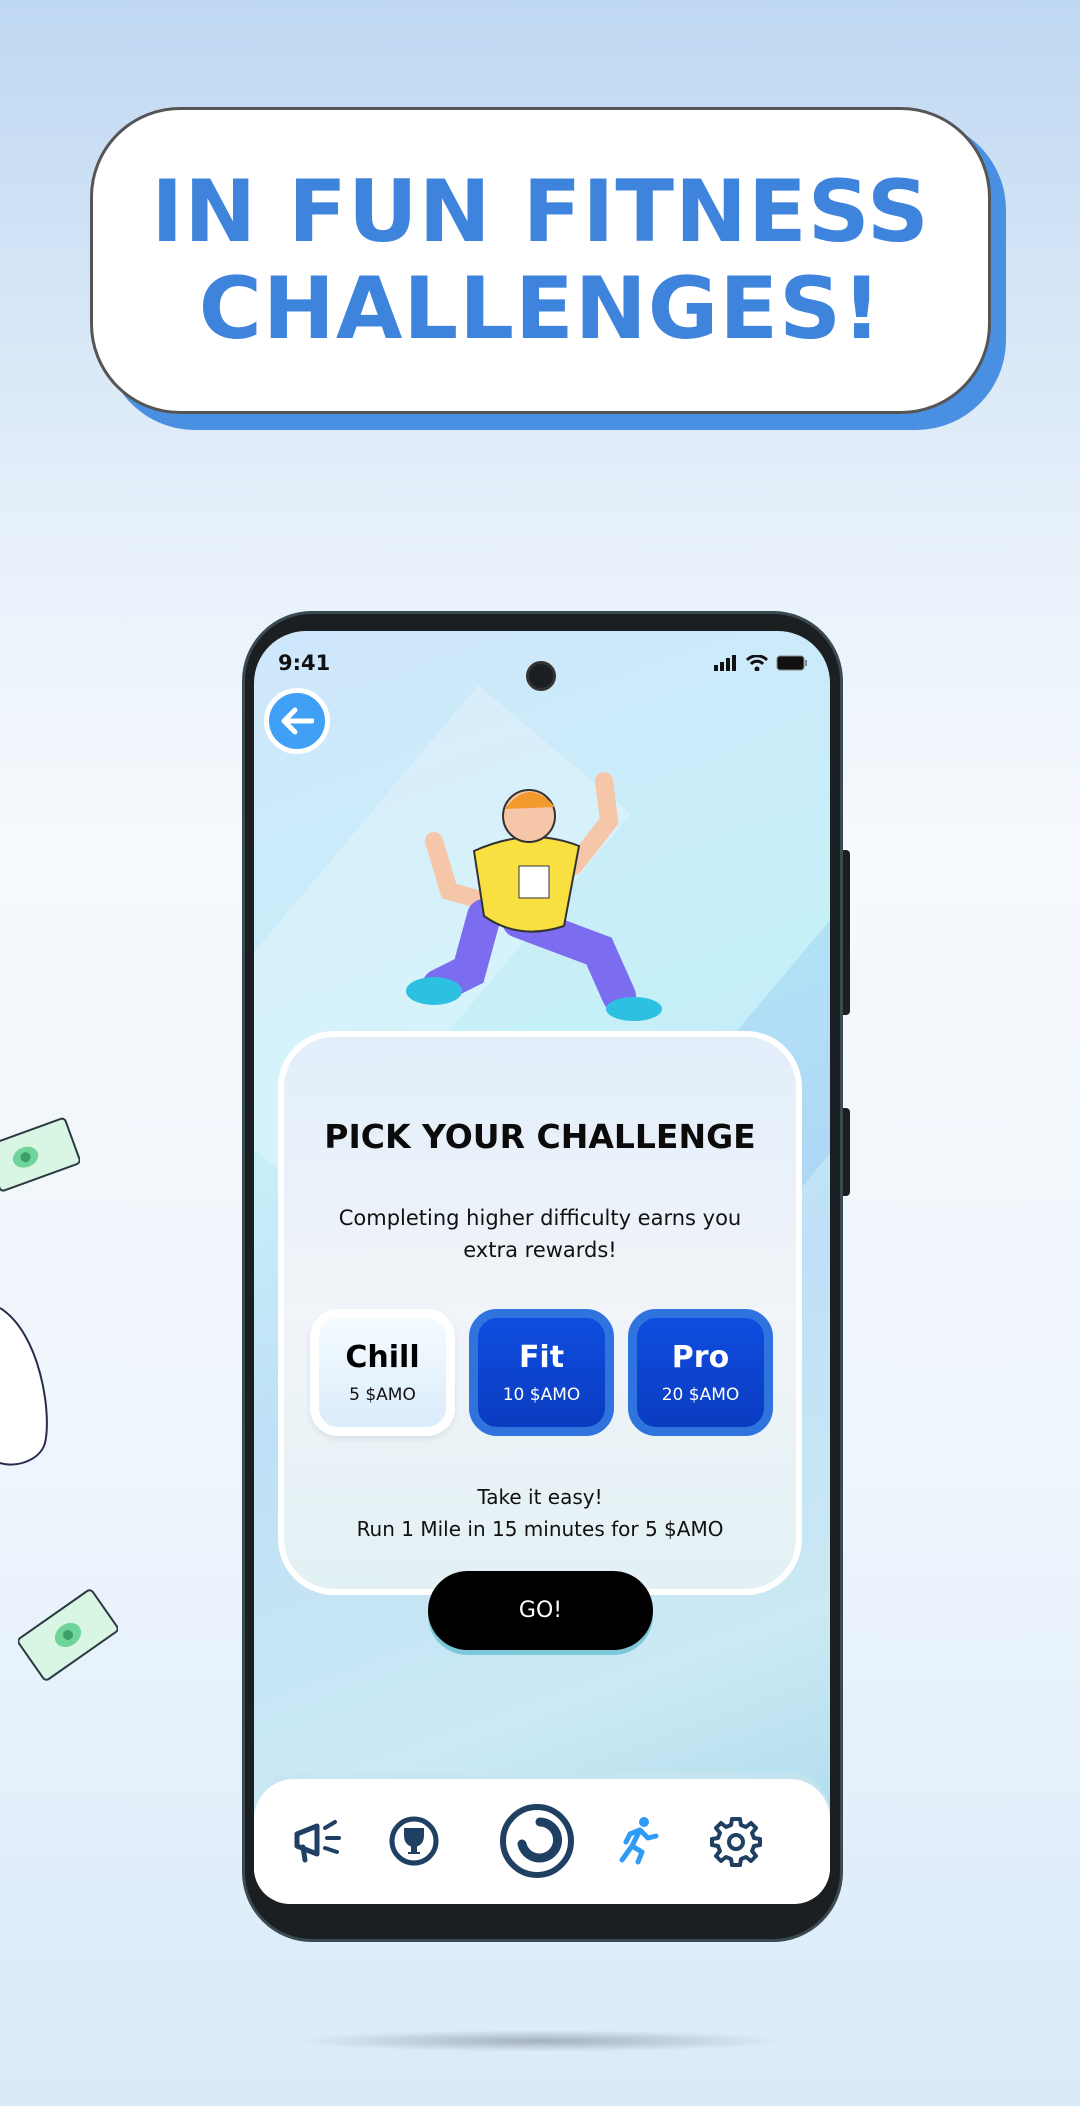 Image resolution: width=1080 pixels, height=2106 pixels. I want to click on card-subtitle: extra rewards!, so click(540, 1250).